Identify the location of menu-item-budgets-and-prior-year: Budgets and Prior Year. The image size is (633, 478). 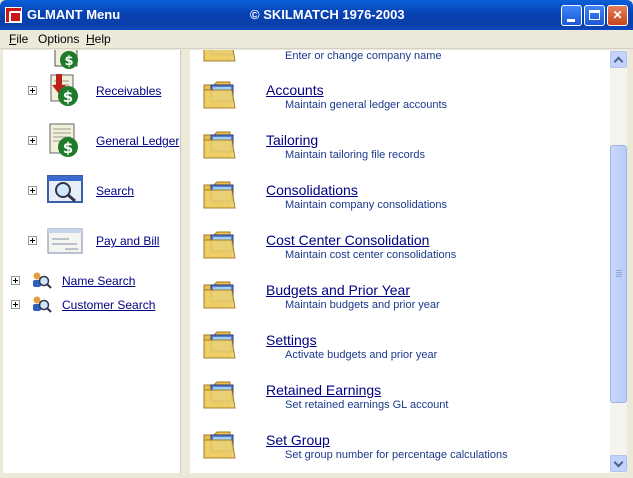
(338, 290).